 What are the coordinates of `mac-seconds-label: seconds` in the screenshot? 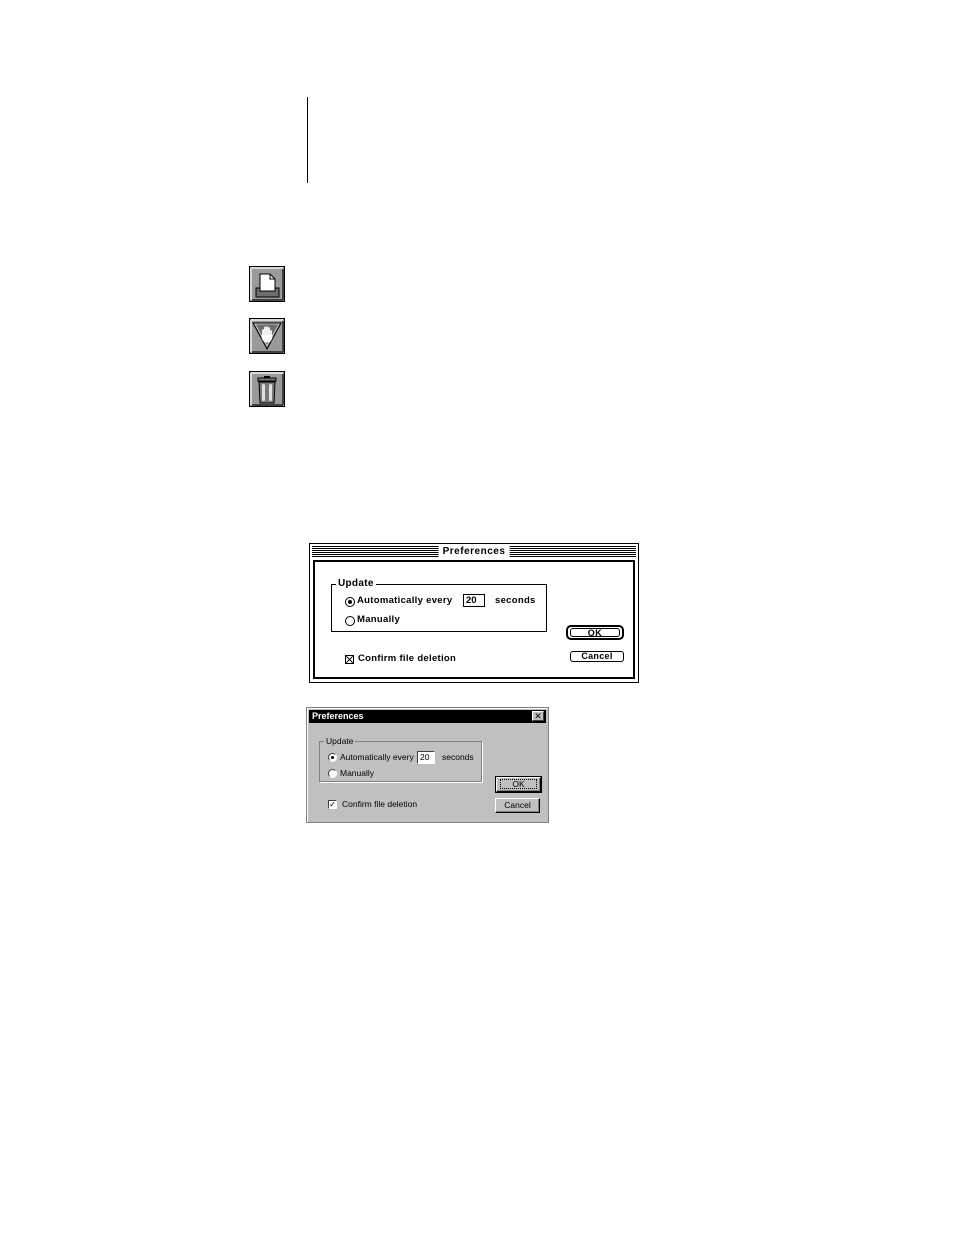 It's located at (515, 600).